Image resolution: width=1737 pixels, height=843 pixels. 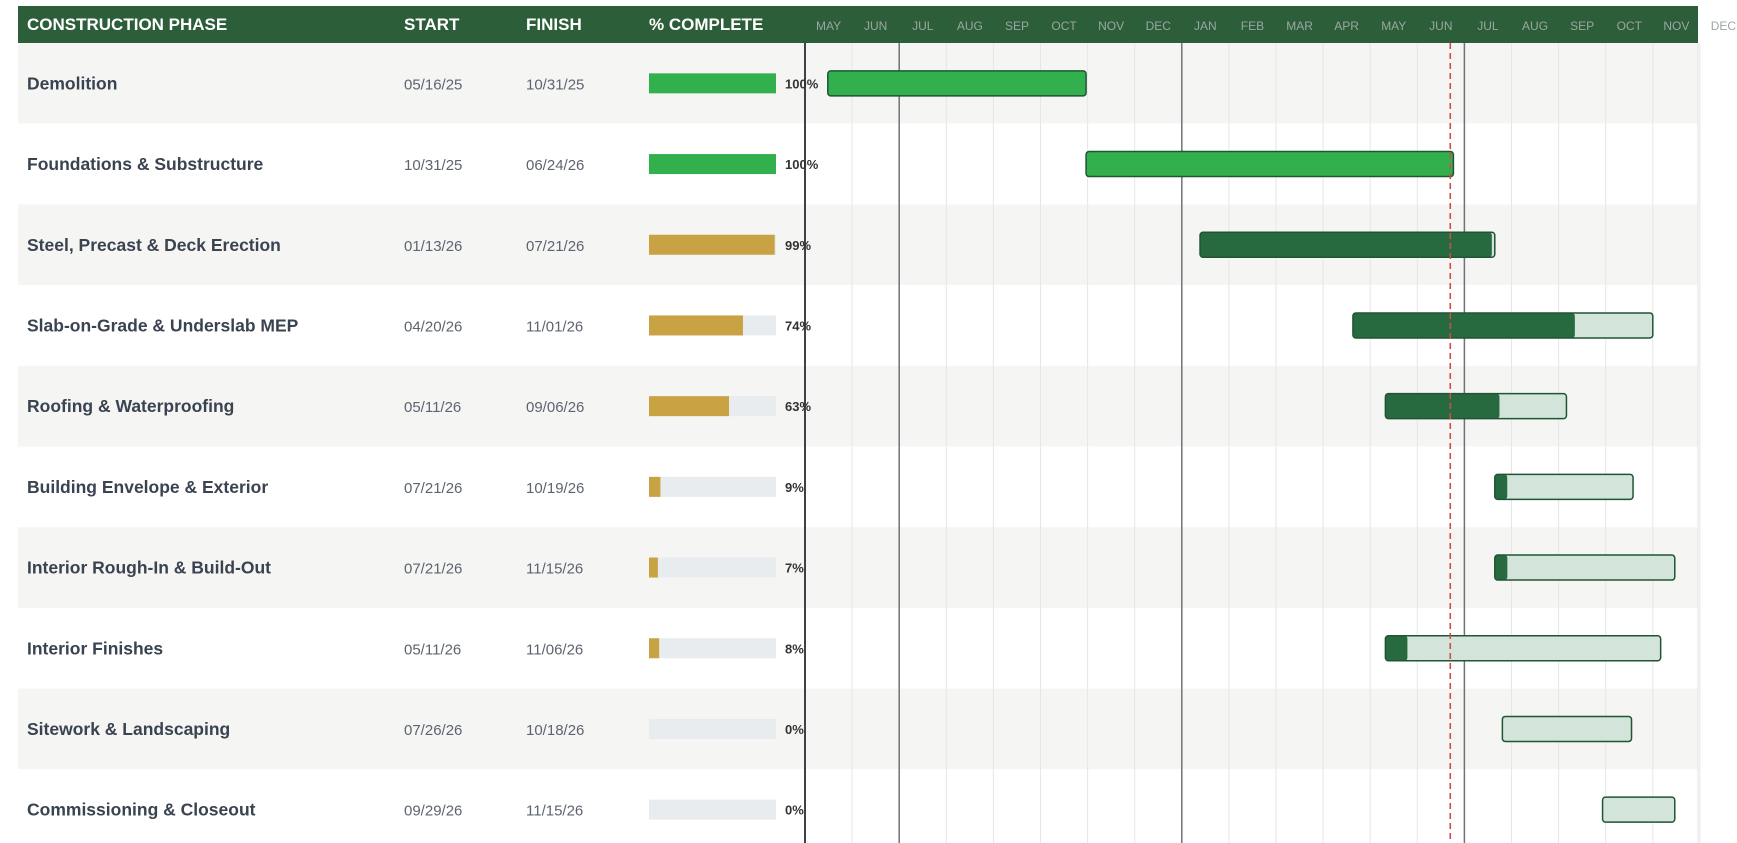 What do you see at coordinates (794, 568) in the screenshot?
I see `percent-label: 7%` at bounding box center [794, 568].